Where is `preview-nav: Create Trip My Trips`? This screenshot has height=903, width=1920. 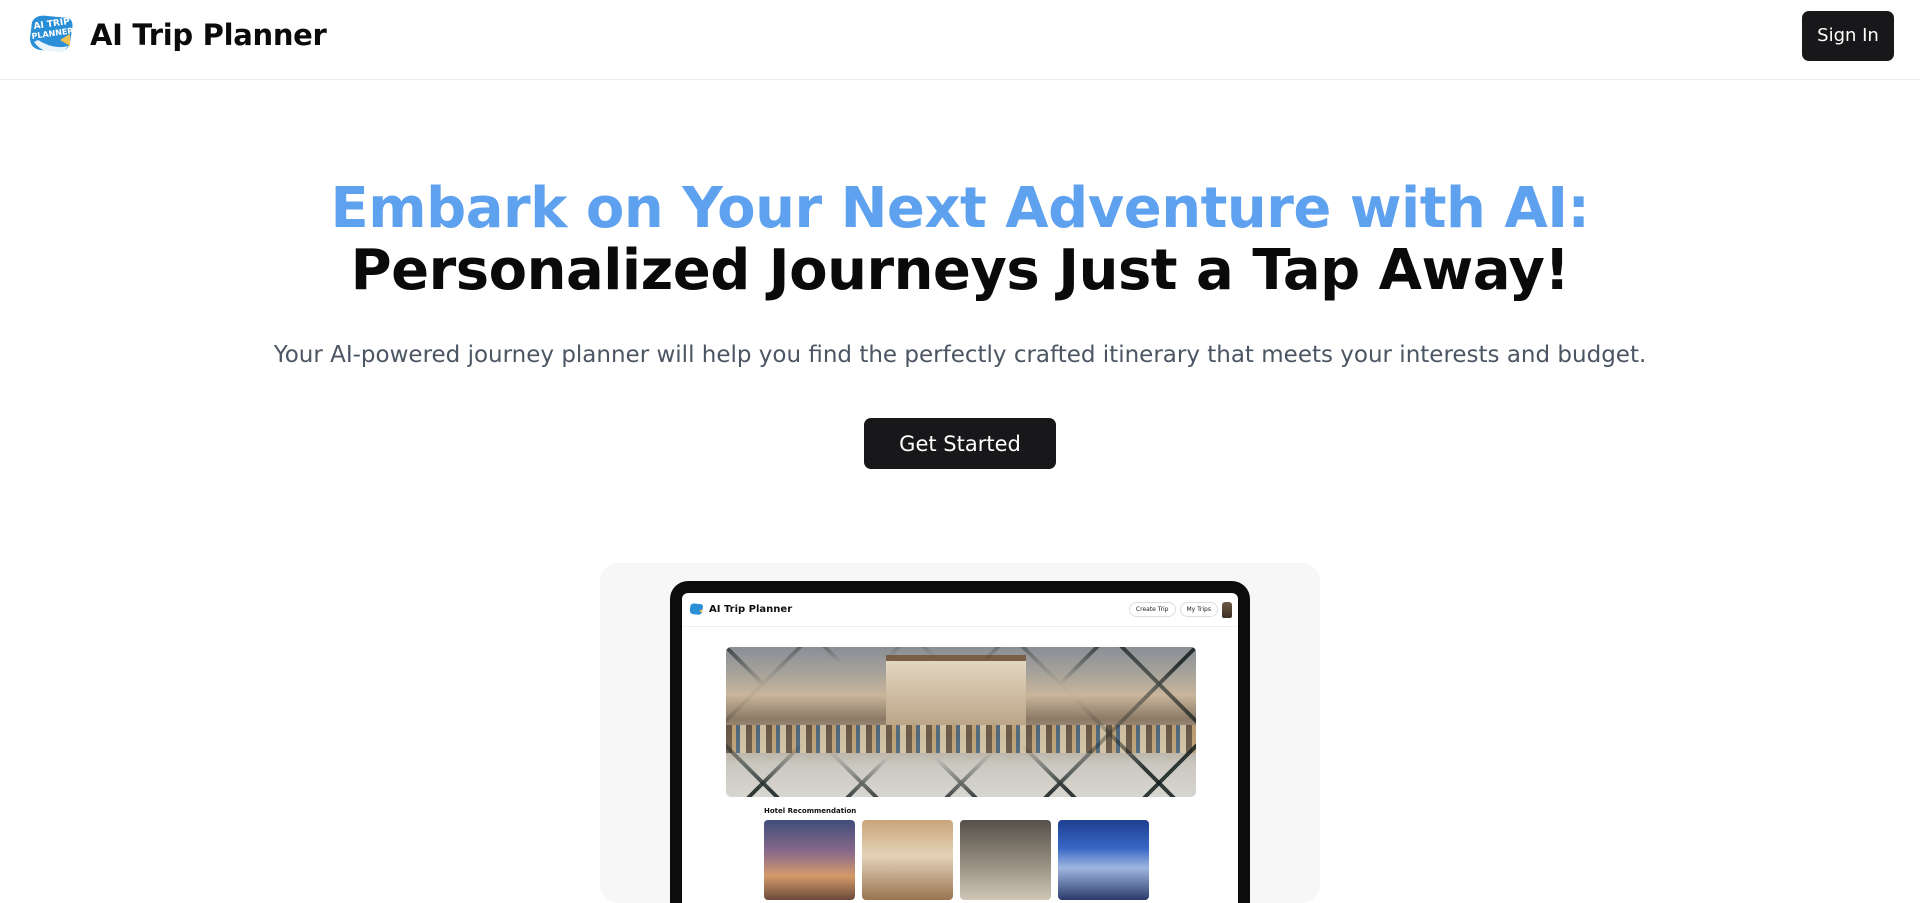
preview-nav: Create Trip My Trips is located at coordinates (1180, 609).